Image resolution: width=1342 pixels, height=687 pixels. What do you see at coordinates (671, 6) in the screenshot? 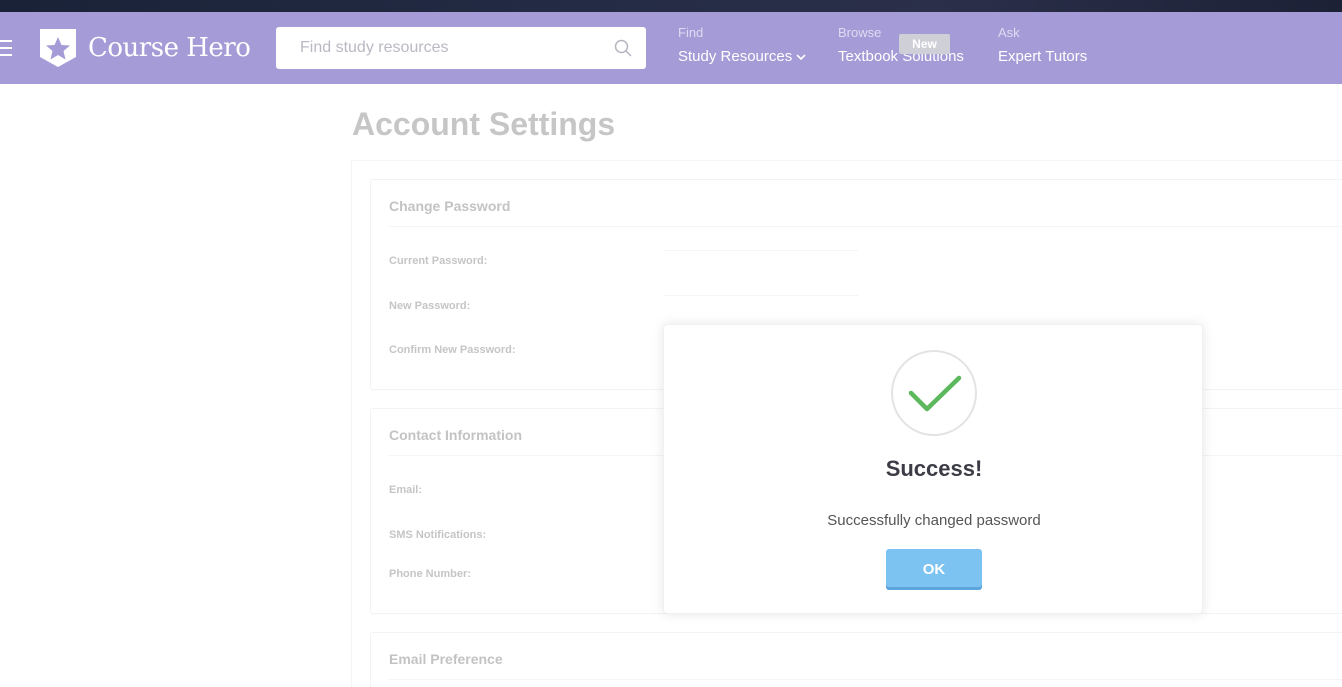
I see `browser-top-strip` at bounding box center [671, 6].